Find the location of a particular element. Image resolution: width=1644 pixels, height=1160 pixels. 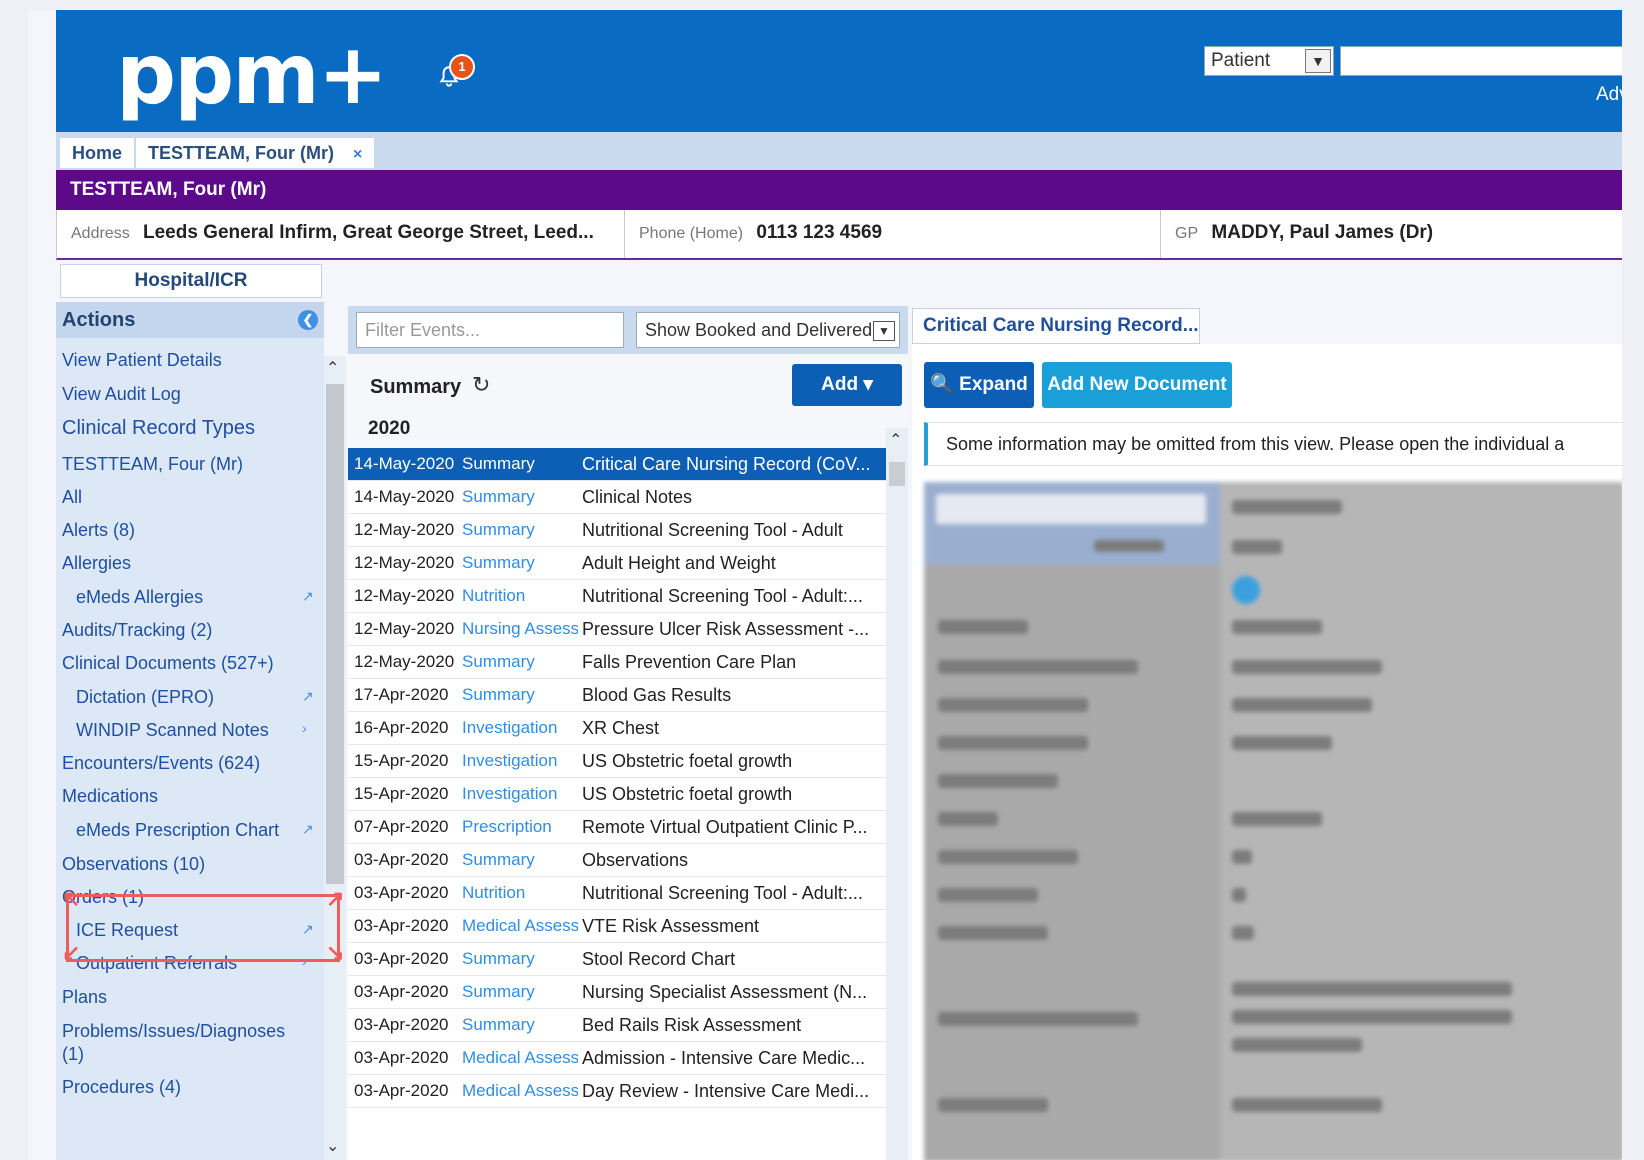

table-row: 16-Apr-2020 Investigation XR Chest is located at coordinates (617, 728).